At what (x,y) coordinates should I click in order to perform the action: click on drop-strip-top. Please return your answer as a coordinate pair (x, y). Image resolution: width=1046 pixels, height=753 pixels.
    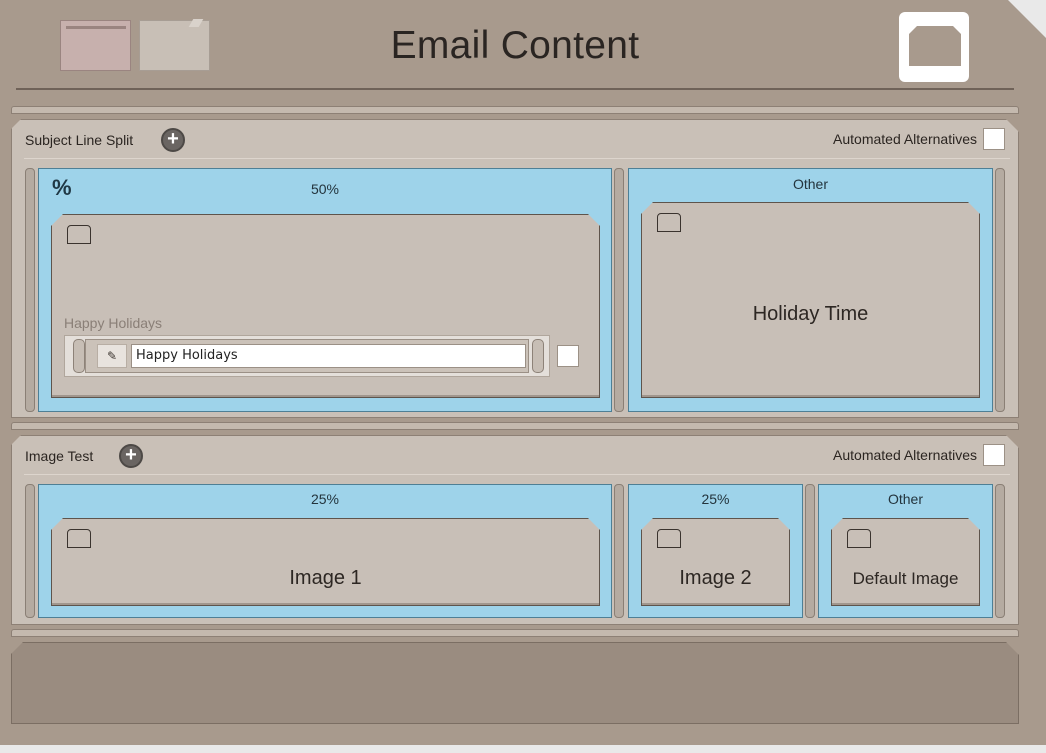
    Looking at the image, I should click on (515, 110).